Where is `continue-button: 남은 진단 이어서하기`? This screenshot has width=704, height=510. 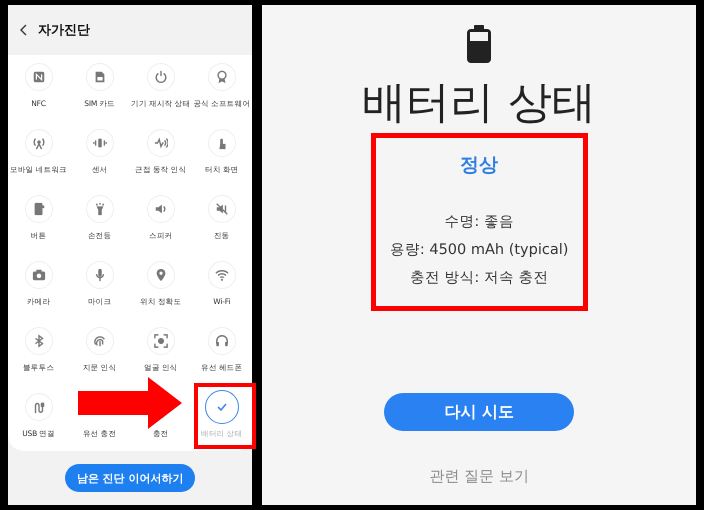
continue-button: 남은 진단 이어서하기 is located at coordinates (130, 478).